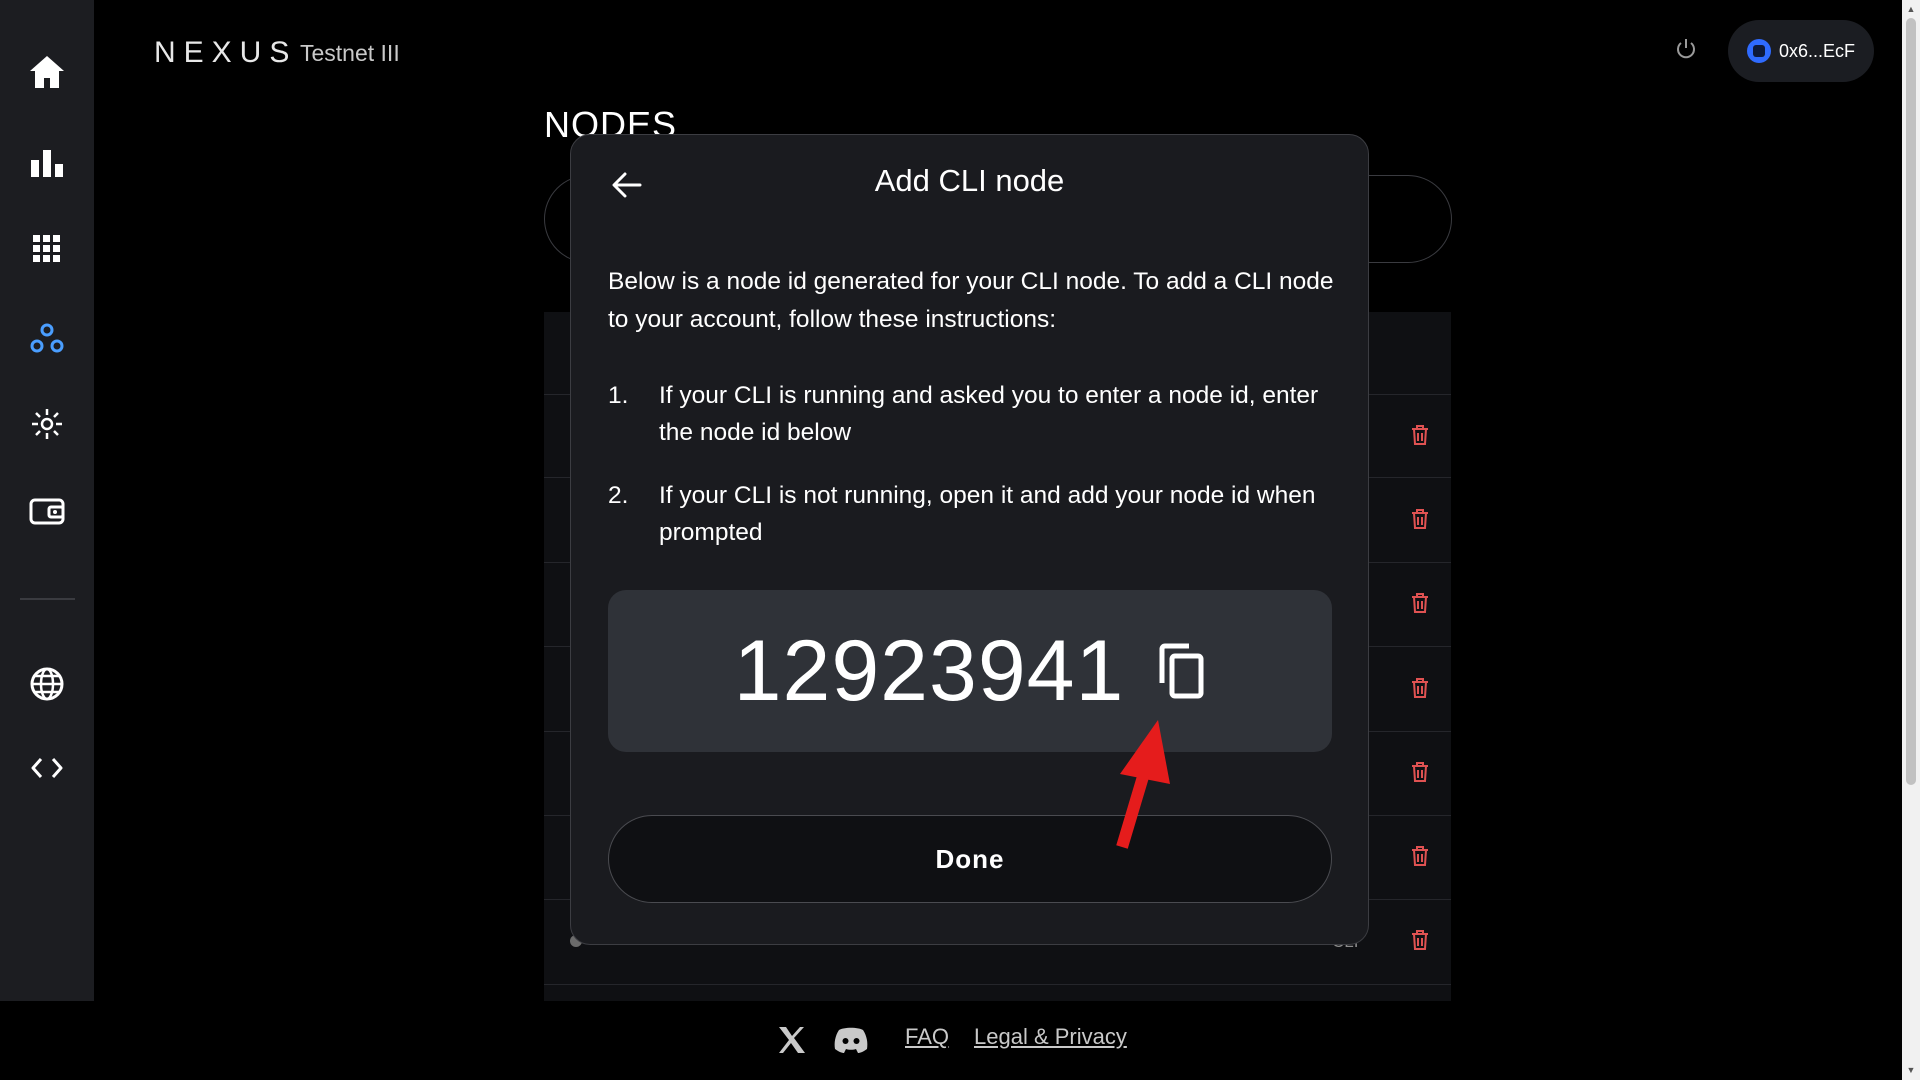 The image size is (1920, 1080). I want to click on wallet-icon, so click(47, 511).